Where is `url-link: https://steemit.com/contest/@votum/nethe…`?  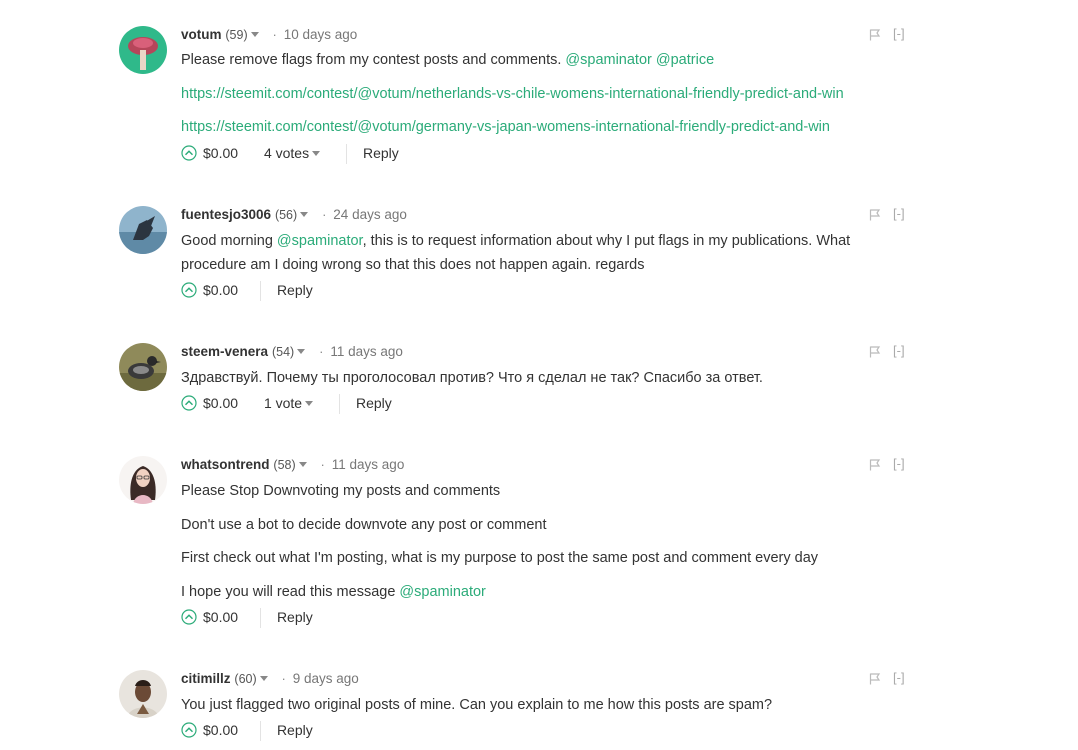 url-link: https://steemit.com/contest/@votum/nethe… is located at coordinates (512, 94).